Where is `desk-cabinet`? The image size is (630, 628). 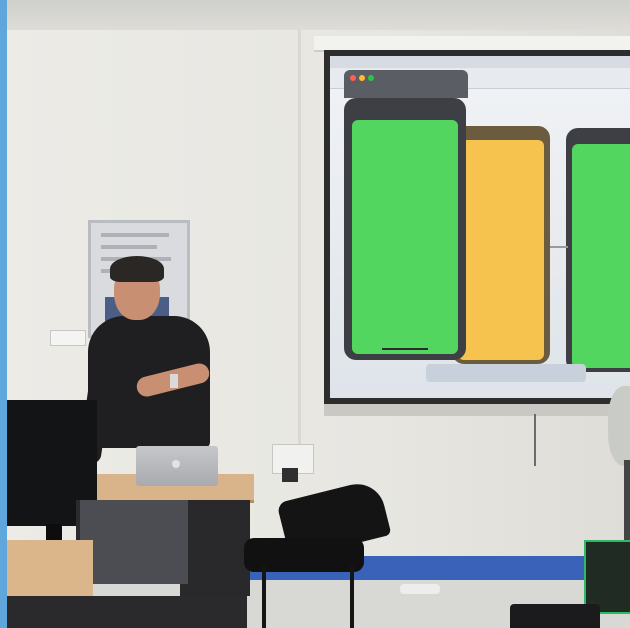 desk-cabinet is located at coordinates (215, 548).